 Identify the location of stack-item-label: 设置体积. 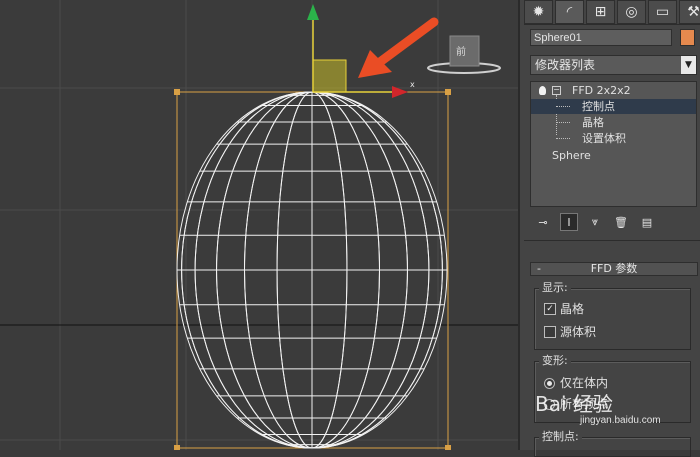
(604, 138).